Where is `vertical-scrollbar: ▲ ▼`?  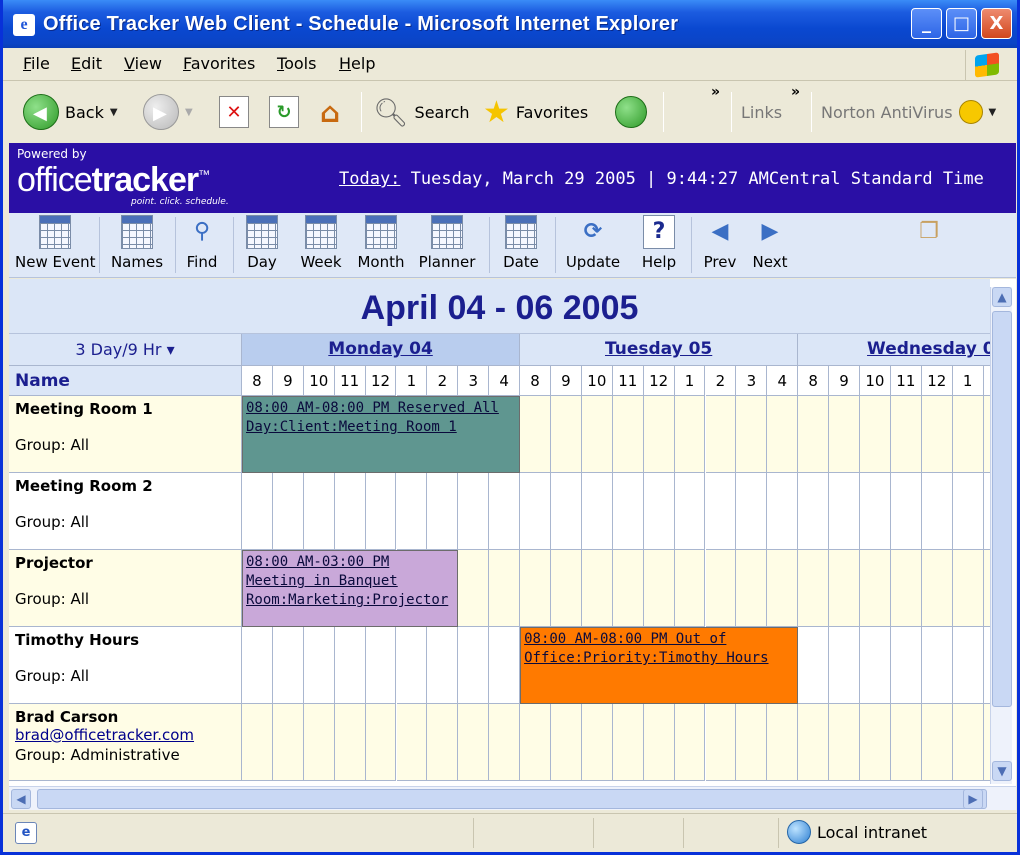
vertical-scrollbar: ▲ ▼ is located at coordinates (1001, 535).